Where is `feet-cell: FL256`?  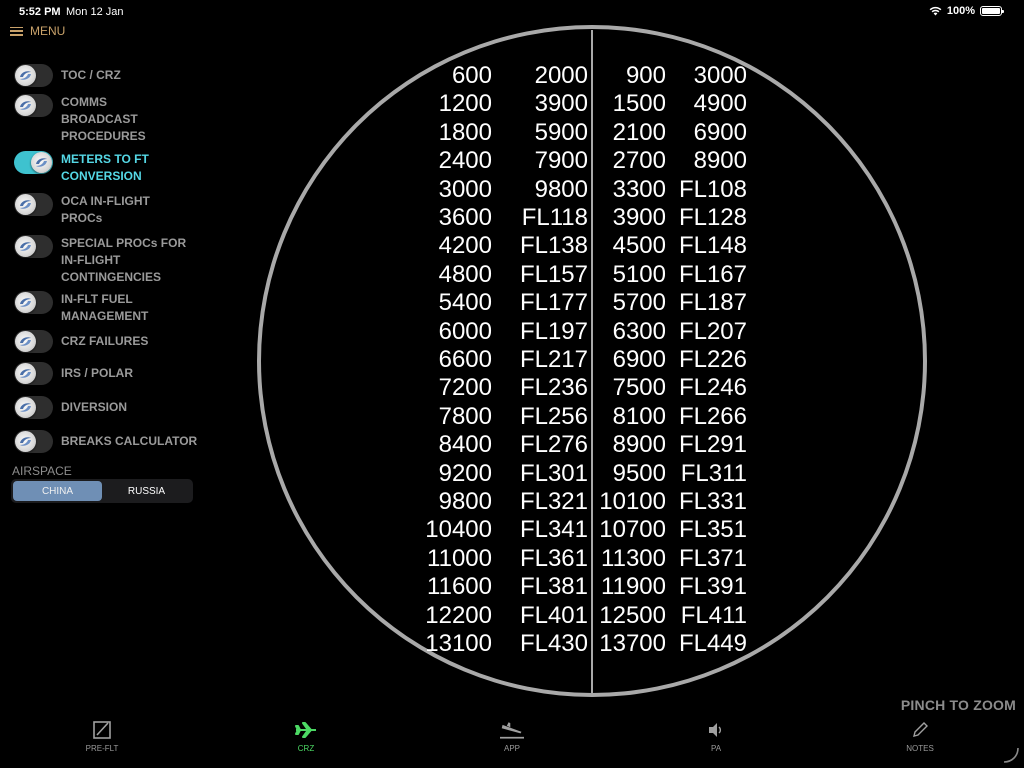 feet-cell: FL256 is located at coordinates (553, 416).